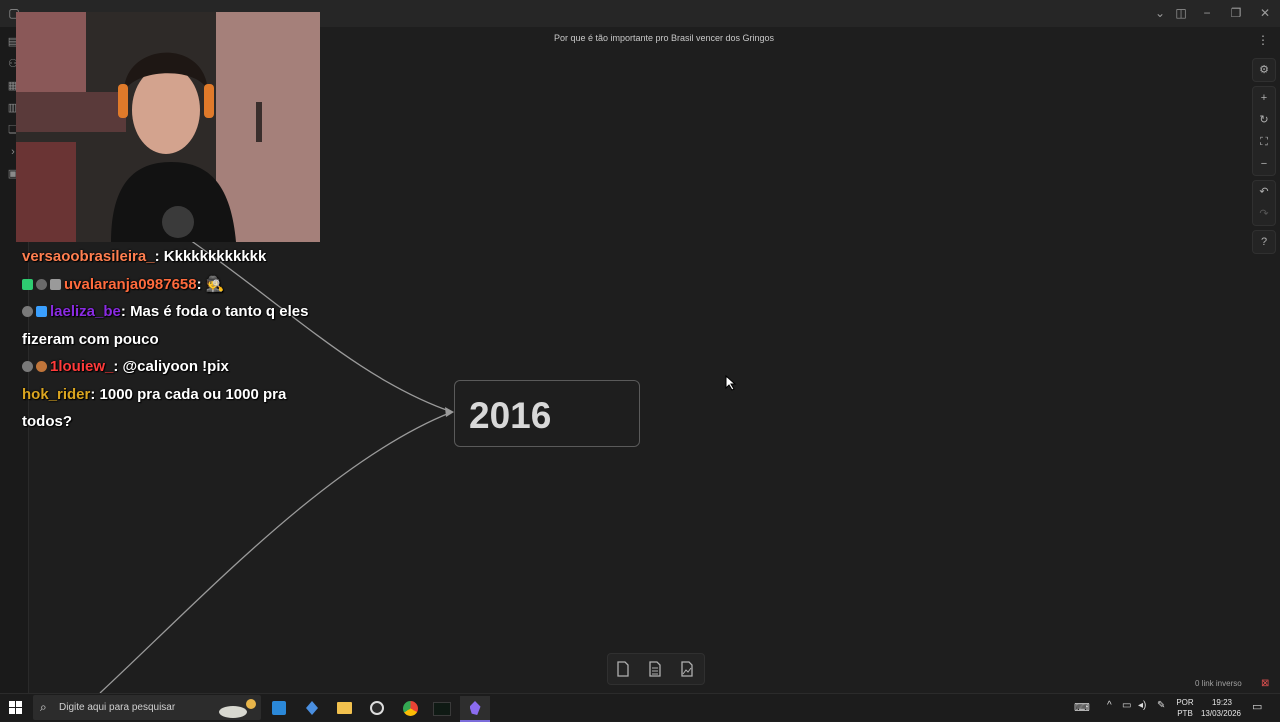  What do you see at coordinates (276, 552) in the screenshot?
I see `edge-from-bottom` at bounding box center [276, 552].